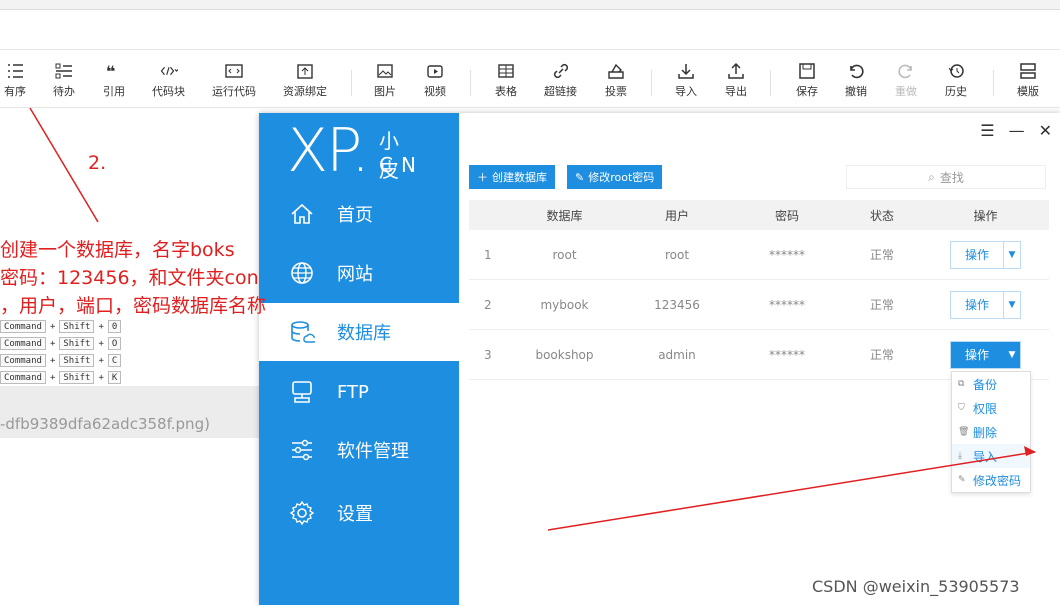 The height and width of the screenshot is (605, 1060). I want to click on annotation-line3: ，用户，端口，密码数据库名称, so click(133, 306).